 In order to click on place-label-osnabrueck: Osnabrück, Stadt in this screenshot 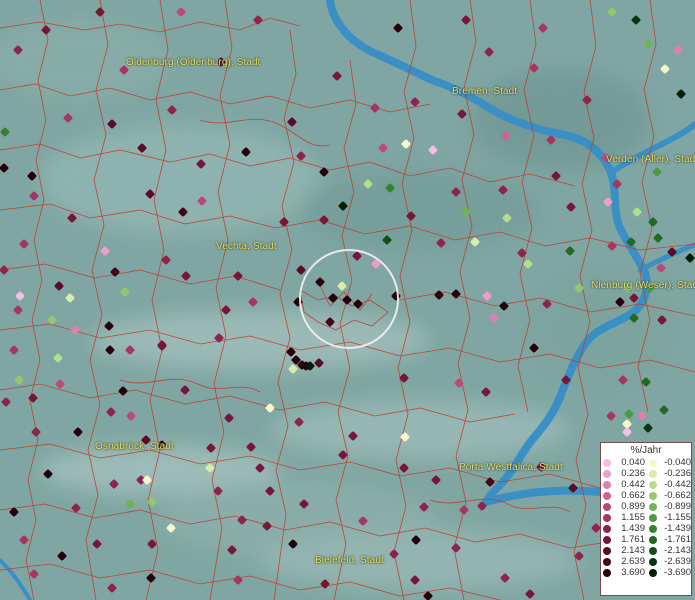, I will do `click(134, 446)`.